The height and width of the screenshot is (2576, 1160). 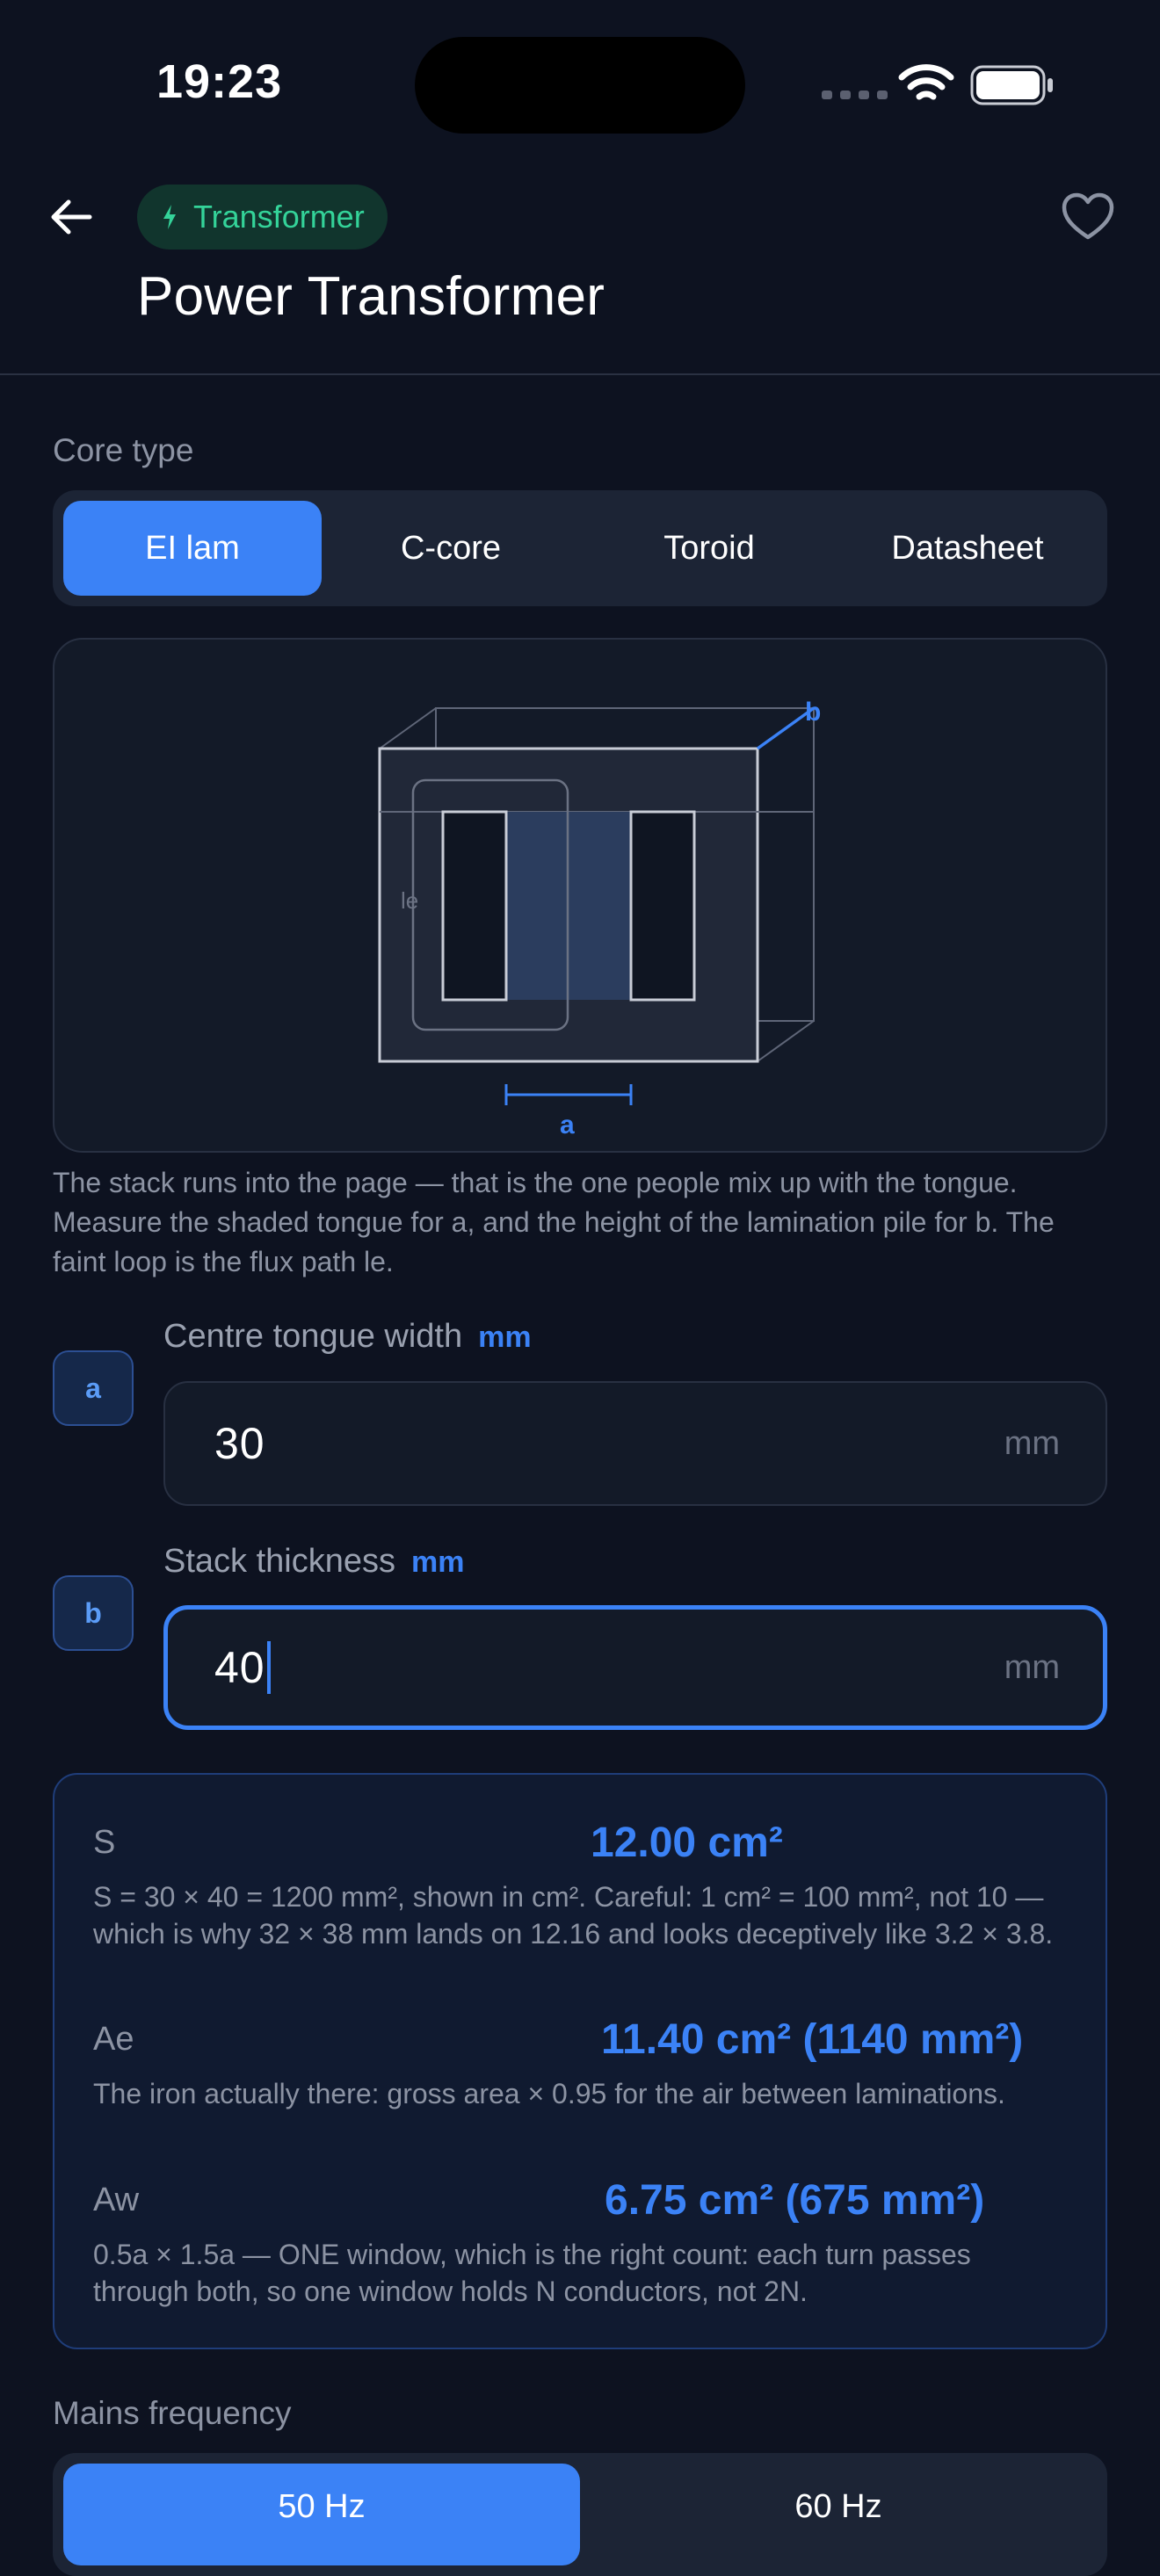 What do you see at coordinates (321, 2514) in the screenshot?
I see `frequency-option-50hz: 50 Hz` at bounding box center [321, 2514].